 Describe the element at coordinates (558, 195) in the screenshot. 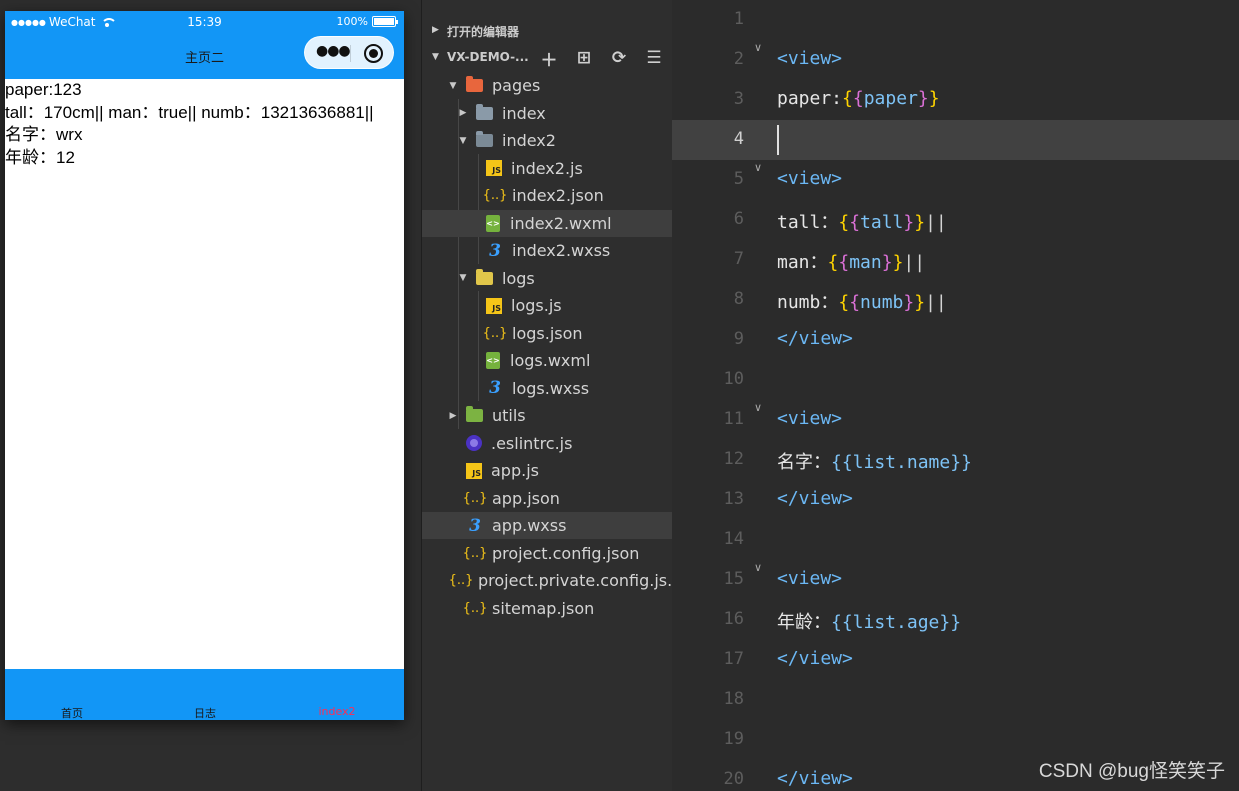

I see `tree-item-label: index2.json` at that location.